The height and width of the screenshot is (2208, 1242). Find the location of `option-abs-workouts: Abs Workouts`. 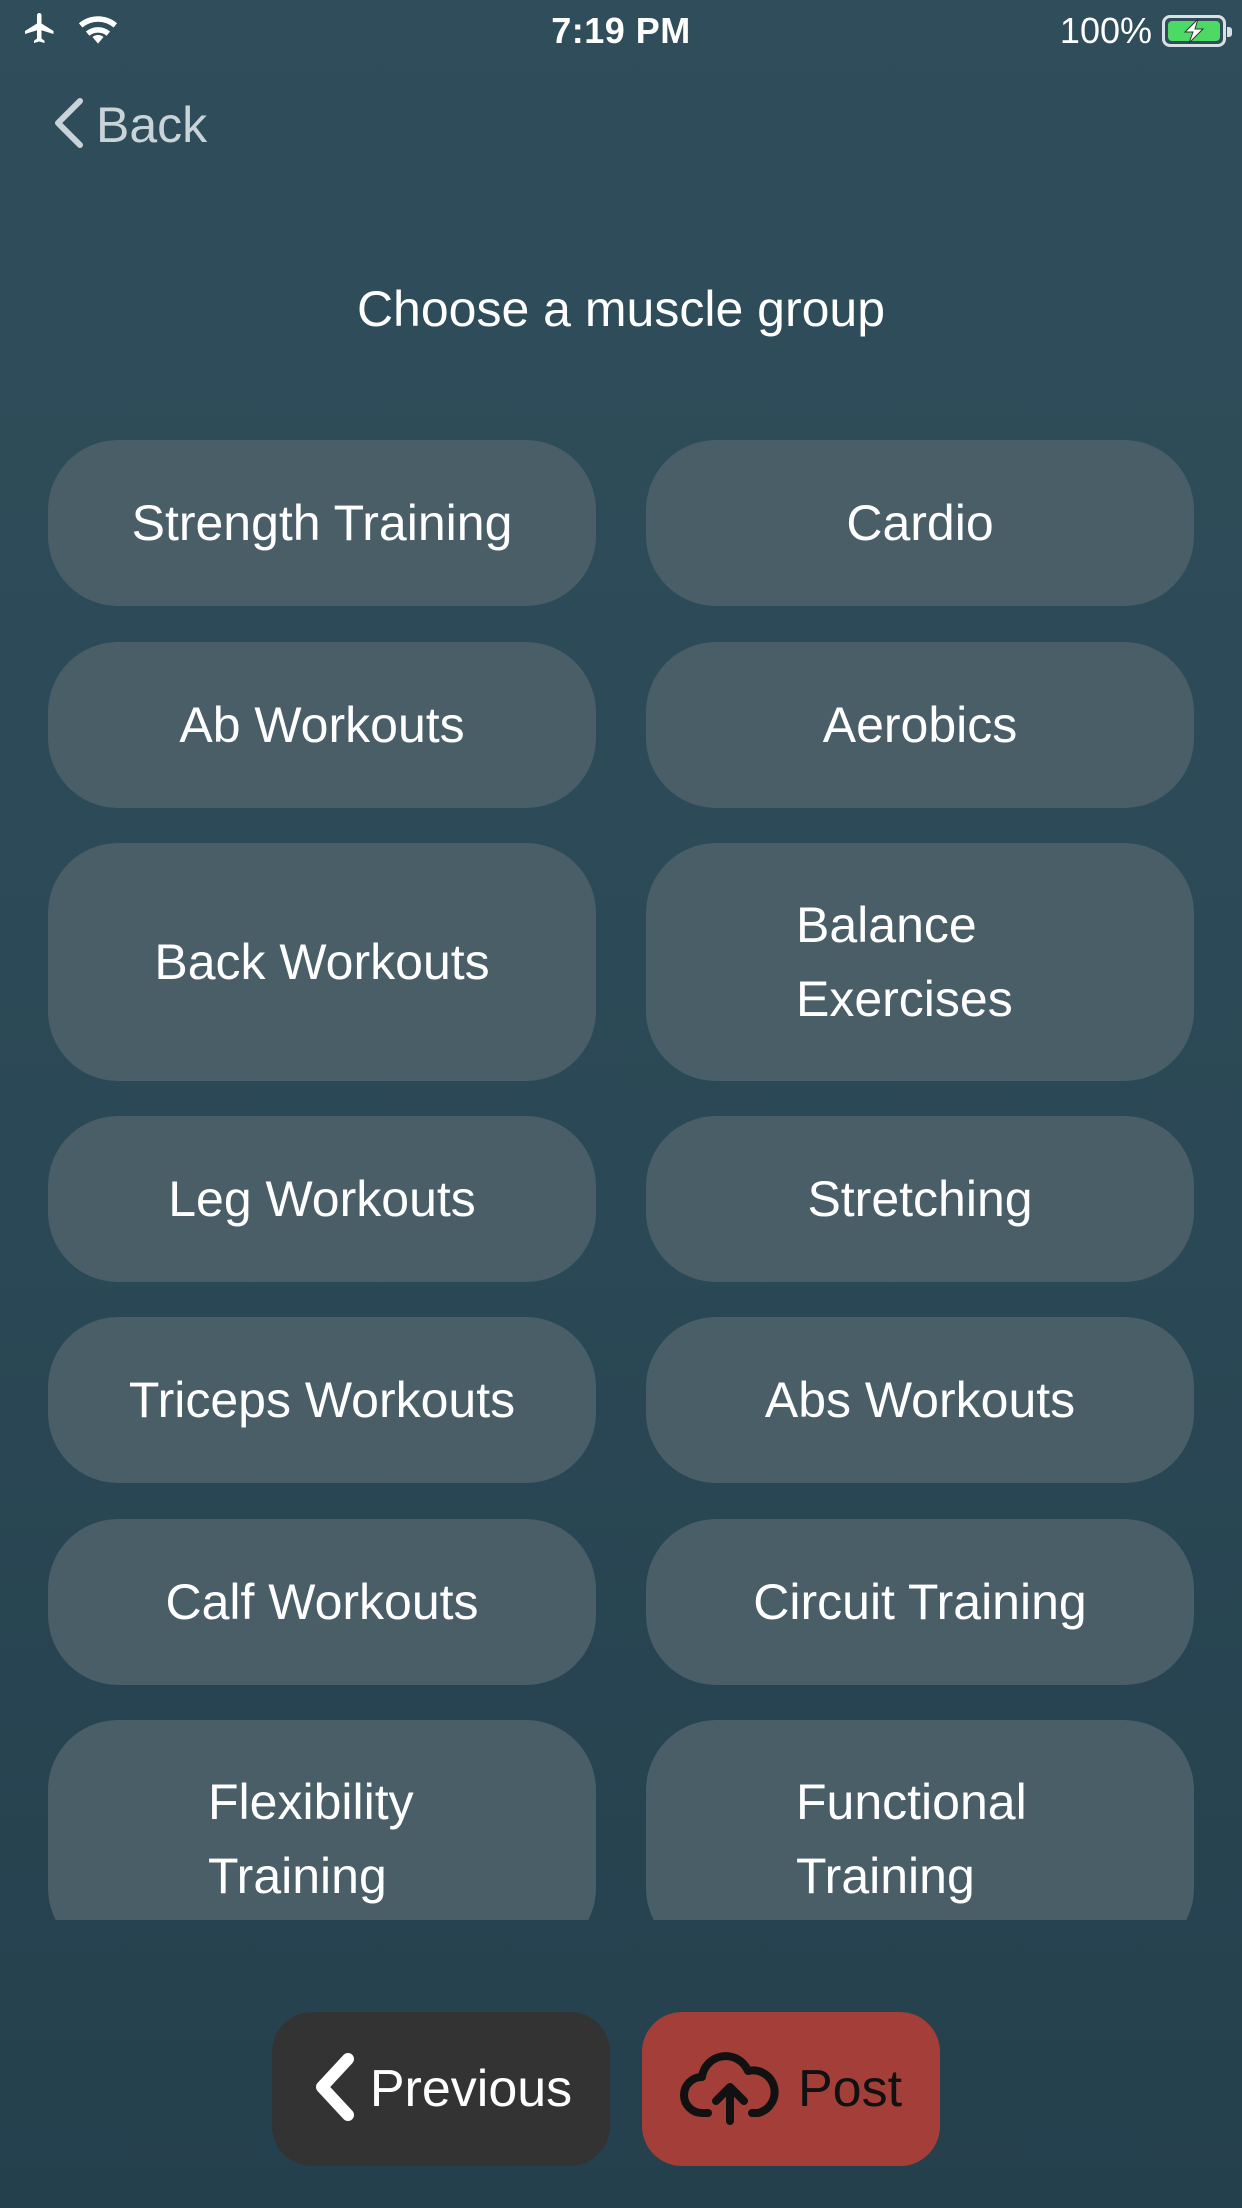

option-abs-workouts: Abs Workouts is located at coordinates (920, 1400).